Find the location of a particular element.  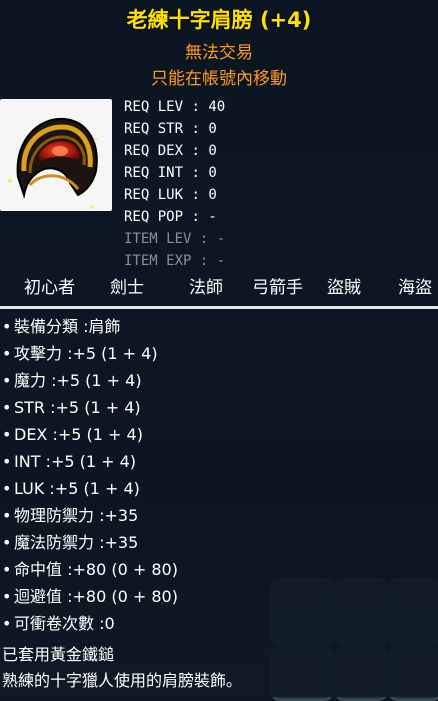

divider is located at coordinates (219, 307).